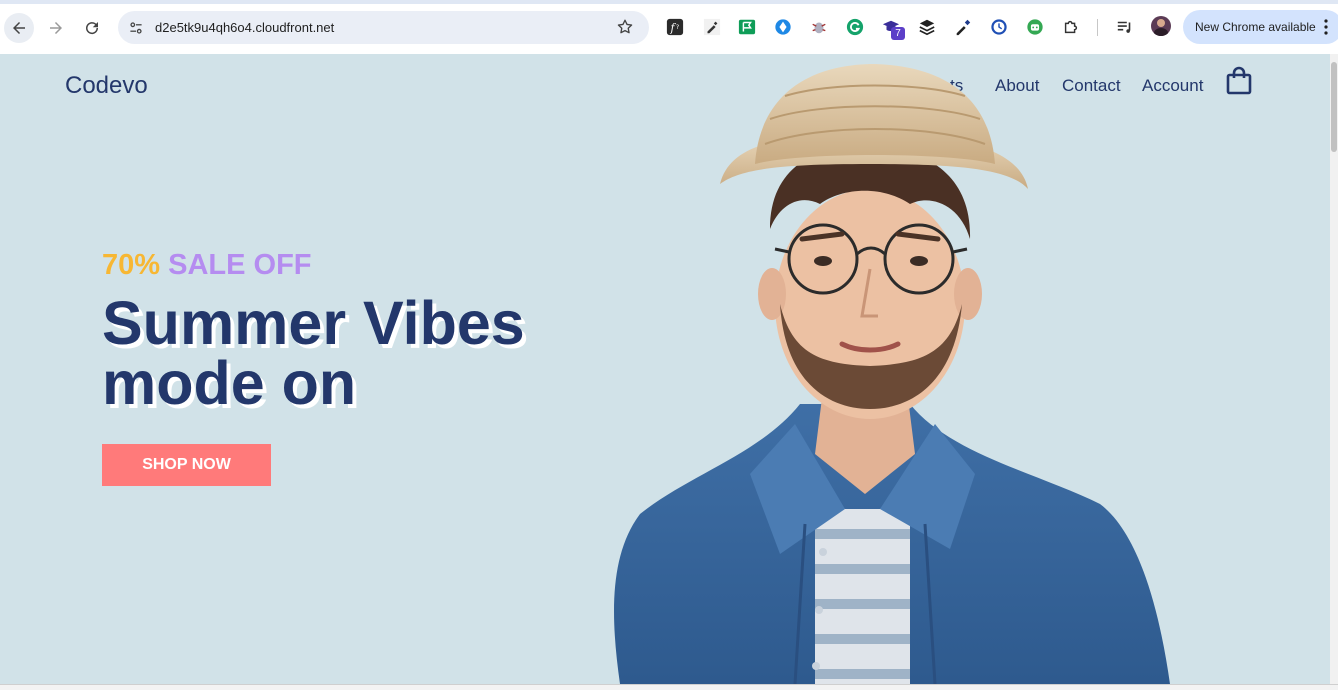 The height and width of the screenshot is (690, 1338). I want to click on update-label: New Chrome available, so click(1255, 27).